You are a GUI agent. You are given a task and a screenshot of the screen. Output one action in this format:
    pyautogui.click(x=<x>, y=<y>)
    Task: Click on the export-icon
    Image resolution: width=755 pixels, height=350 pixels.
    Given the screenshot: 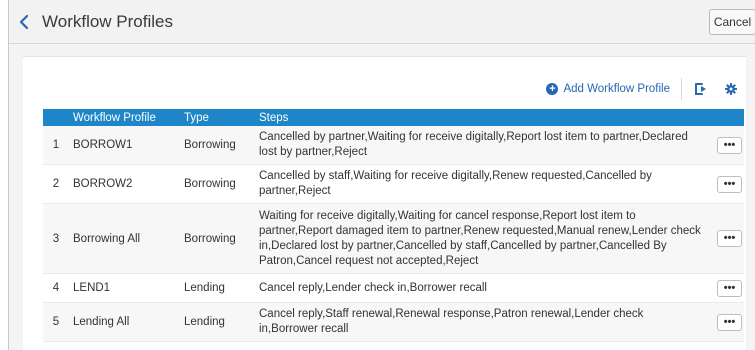 What is the action you would take?
    pyautogui.click(x=700, y=89)
    